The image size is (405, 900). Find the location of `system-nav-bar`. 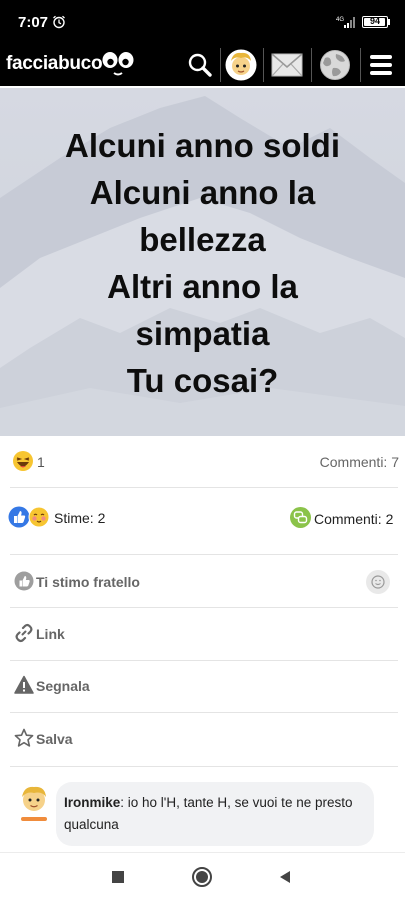

system-nav-bar is located at coordinates (202, 876).